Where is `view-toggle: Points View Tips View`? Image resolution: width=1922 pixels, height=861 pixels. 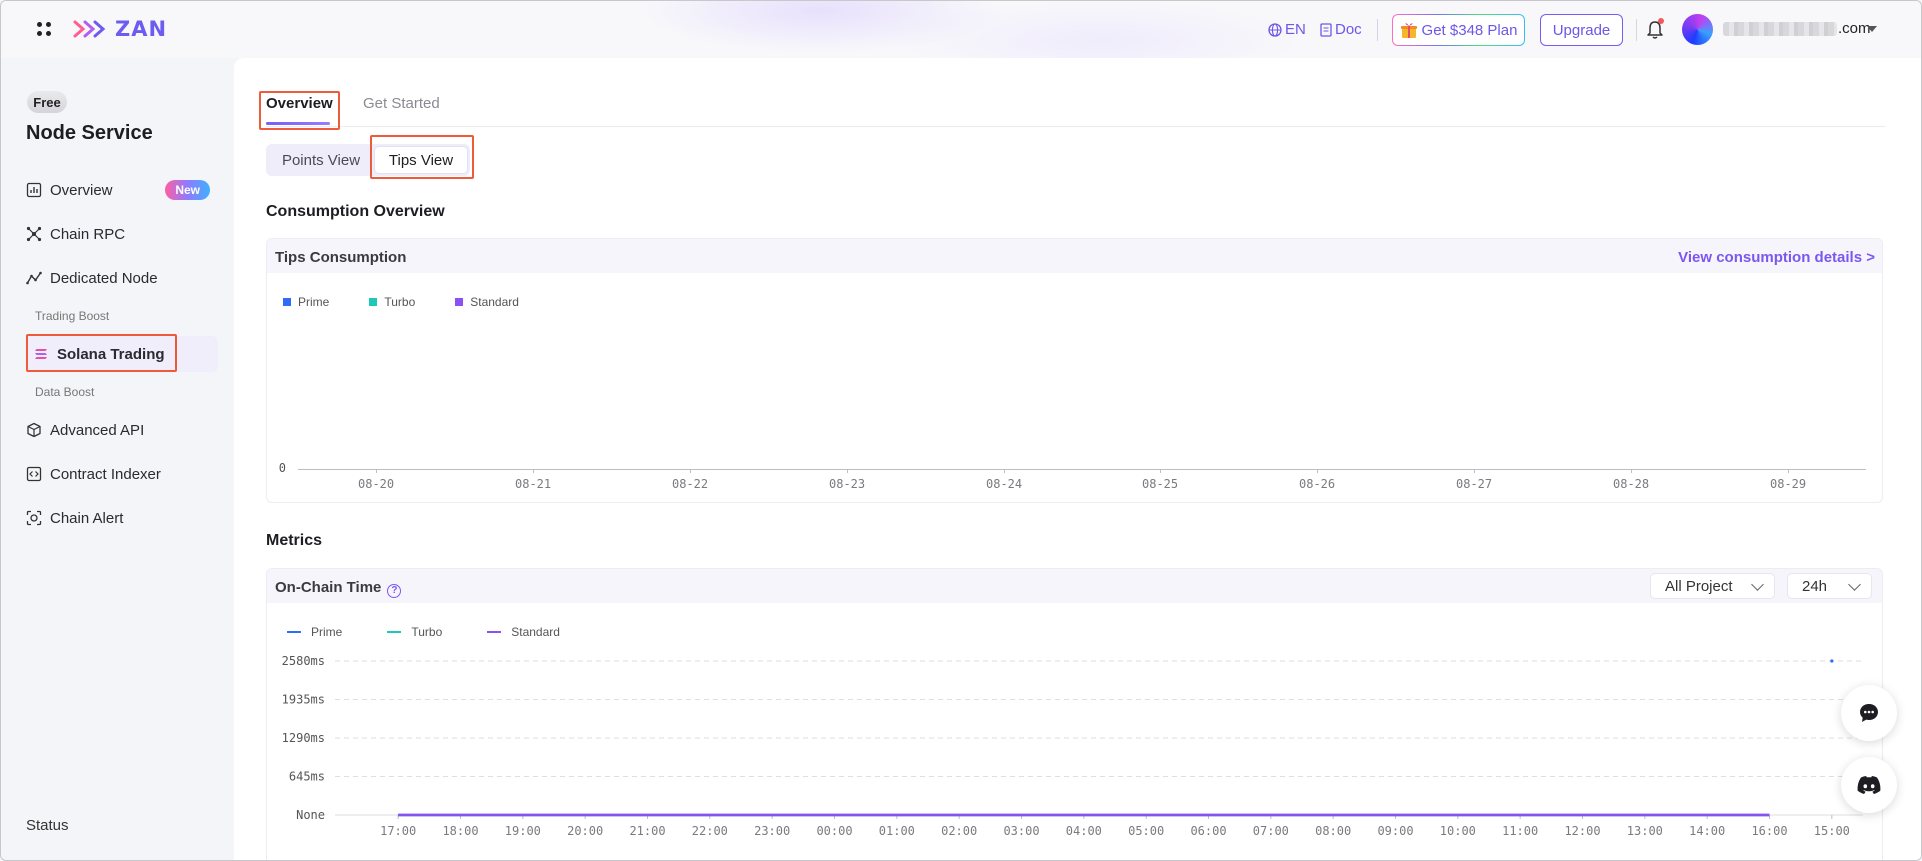
view-toggle: Points View Tips View is located at coordinates (368, 160).